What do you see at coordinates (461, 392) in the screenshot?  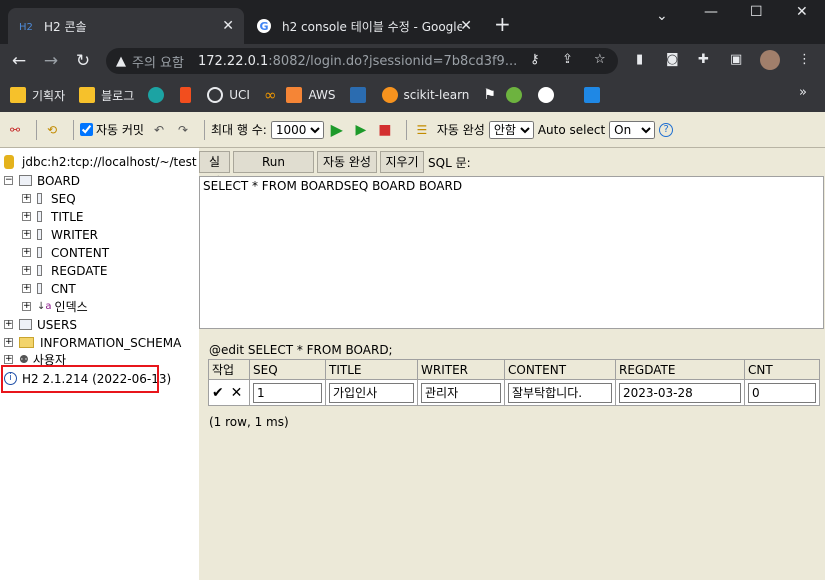 I see `writer-input` at bounding box center [461, 392].